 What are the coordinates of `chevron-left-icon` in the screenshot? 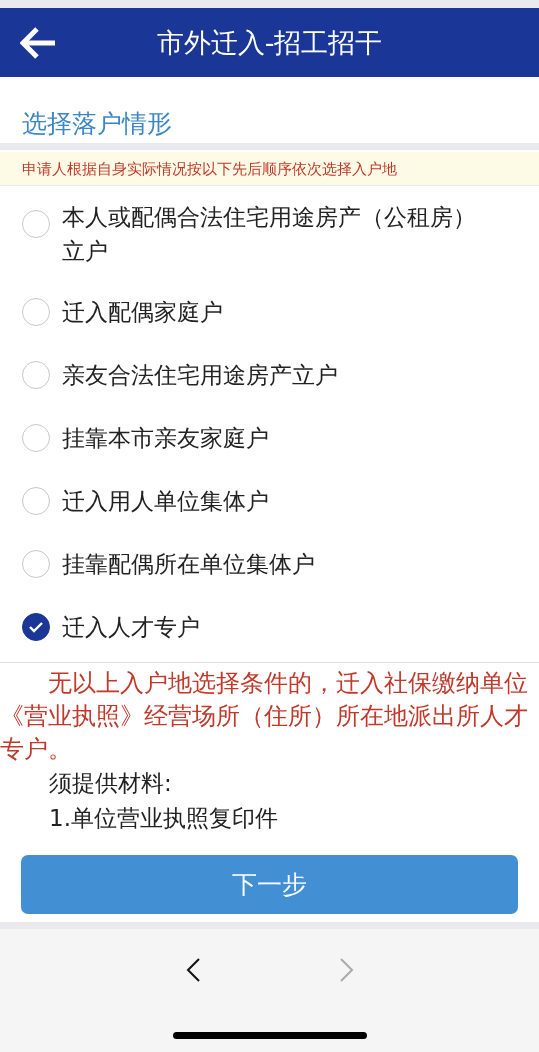 It's located at (193, 970).